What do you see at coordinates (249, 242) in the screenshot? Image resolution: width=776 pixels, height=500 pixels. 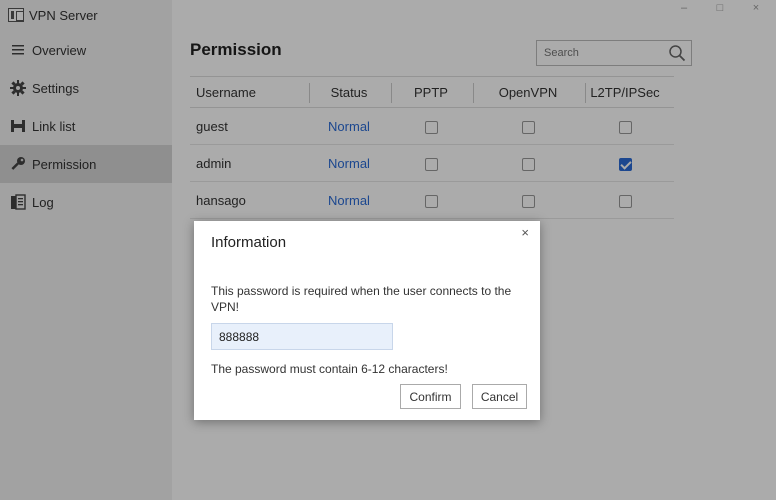 I see `dialog-title: Information` at bounding box center [249, 242].